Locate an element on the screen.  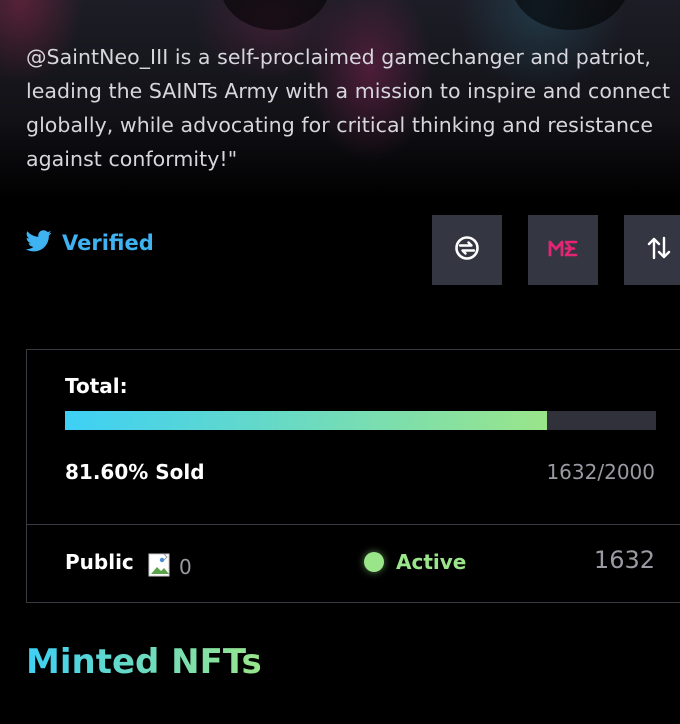
status-label: Active is located at coordinates (431, 562).